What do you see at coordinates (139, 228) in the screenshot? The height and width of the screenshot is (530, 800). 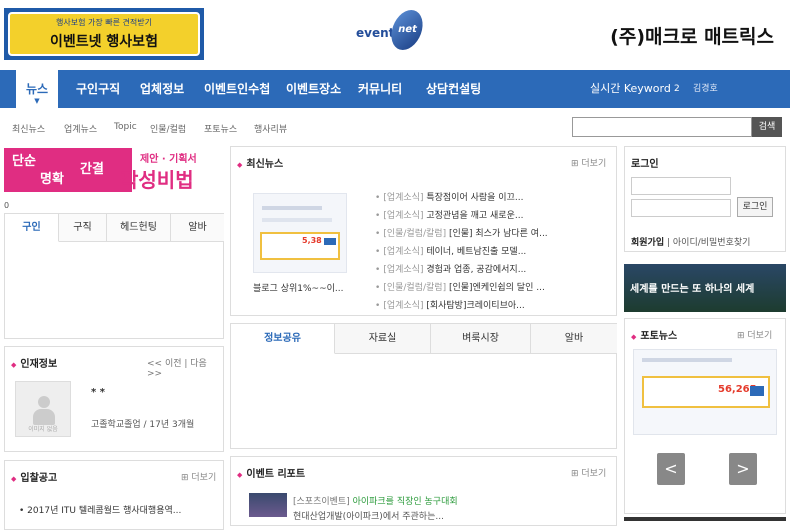 I see `tab-headhunting: 헤드헌팅` at bounding box center [139, 228].